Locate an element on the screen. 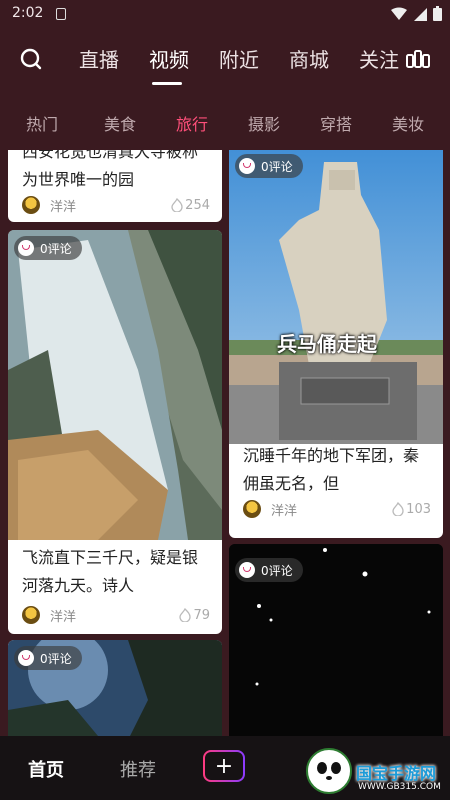 This screenshot has height=800, width=450. wifi-icon is located at coordinates (399, 13).